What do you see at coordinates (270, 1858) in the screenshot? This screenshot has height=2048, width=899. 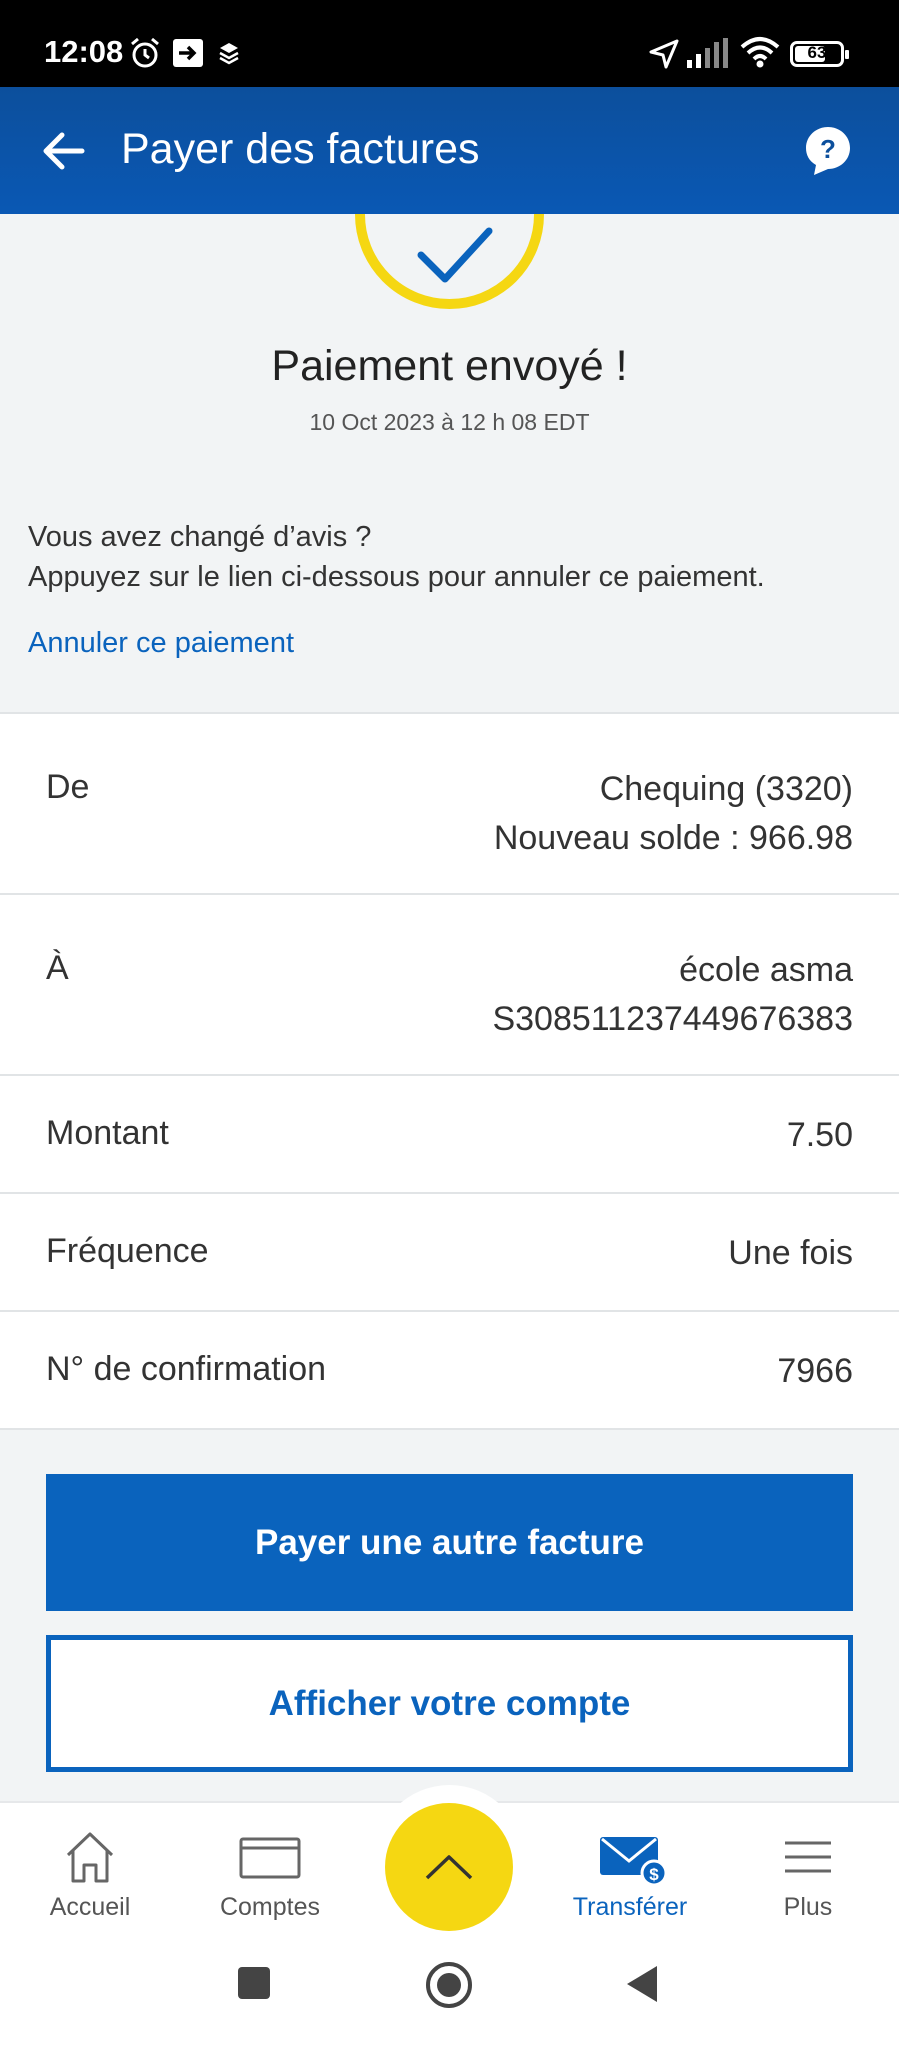 I see `card-icon` at bounding box center [270, 1858].